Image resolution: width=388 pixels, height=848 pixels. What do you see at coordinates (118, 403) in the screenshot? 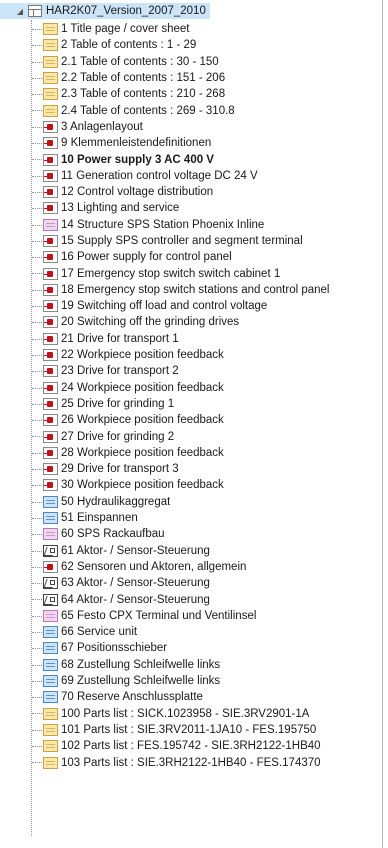
I see `tree-item-label: 25 Drive for grinding 1` at bounding box center [118, 403].